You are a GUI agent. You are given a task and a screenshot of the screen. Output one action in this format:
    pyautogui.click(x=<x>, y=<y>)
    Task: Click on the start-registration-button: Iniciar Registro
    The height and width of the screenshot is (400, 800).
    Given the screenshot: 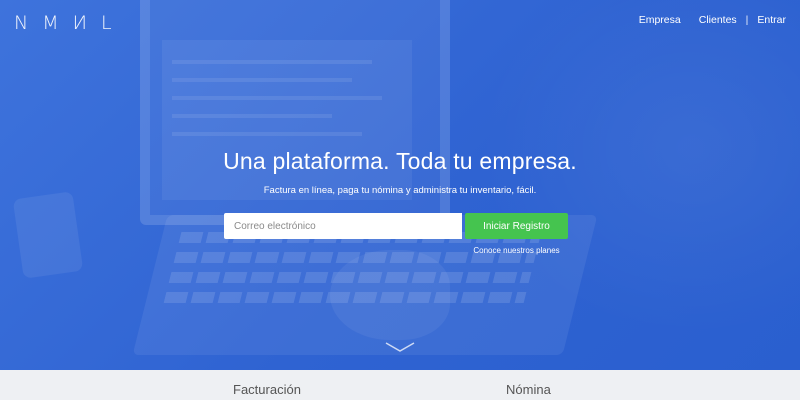 What is the action you would take?
    pyautogui.click(x=516, y=226)
    